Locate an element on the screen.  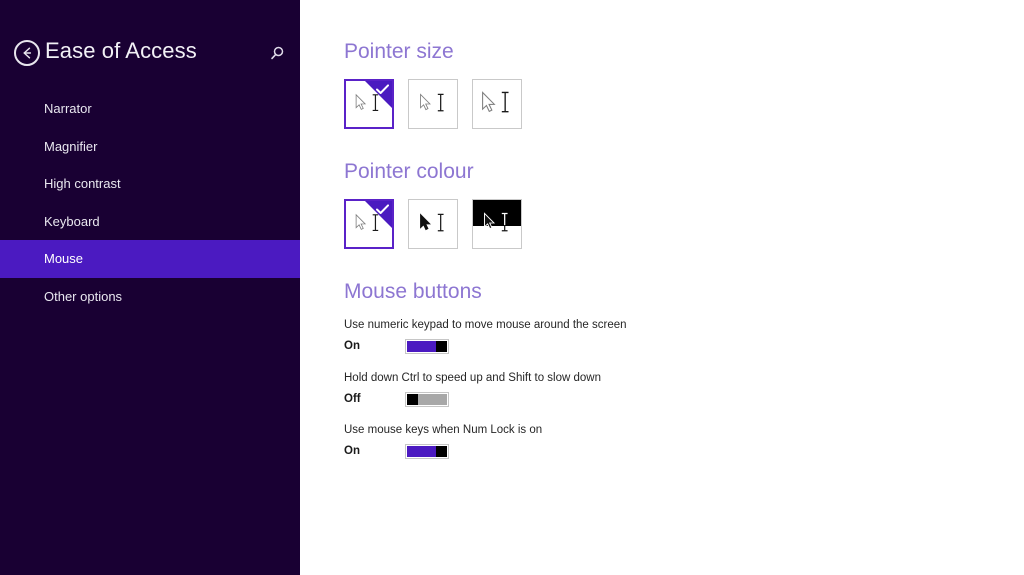
magnifier-glyph is located at coordinates (277, 53).